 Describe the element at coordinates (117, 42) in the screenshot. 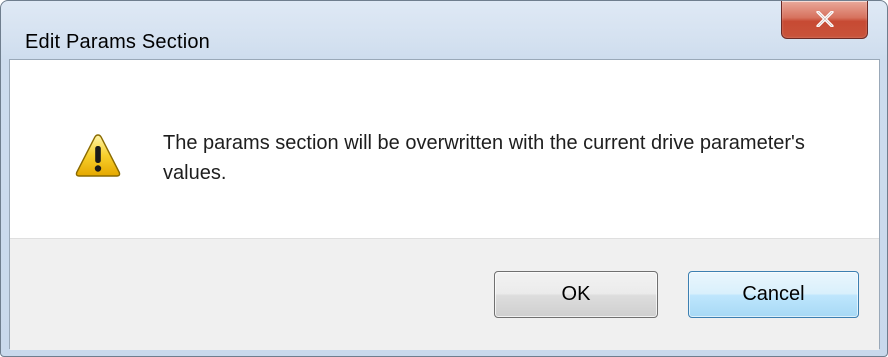

I see `window-title: Edit Params Section` at that location.